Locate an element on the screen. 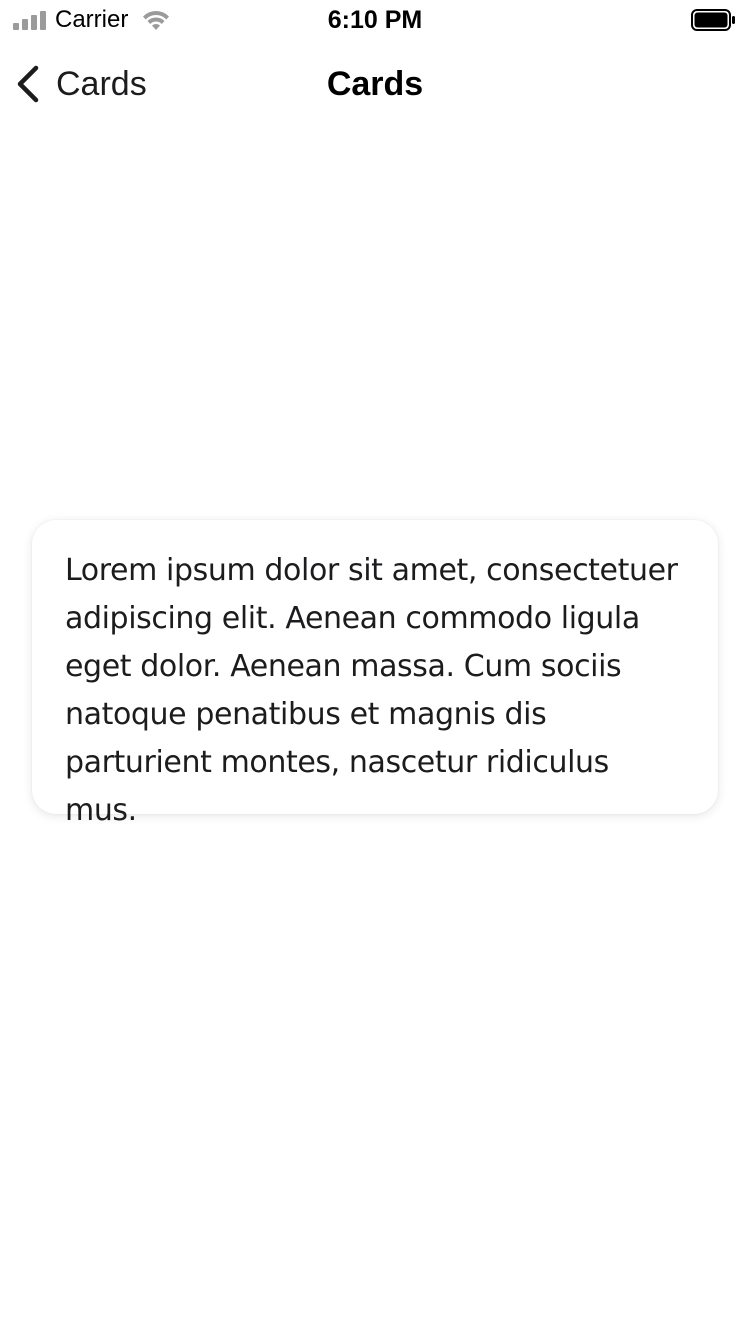 The width and height of the screenshot is (750, 1334). status-time: 6:10 PM is located at coordinates (375, 20).